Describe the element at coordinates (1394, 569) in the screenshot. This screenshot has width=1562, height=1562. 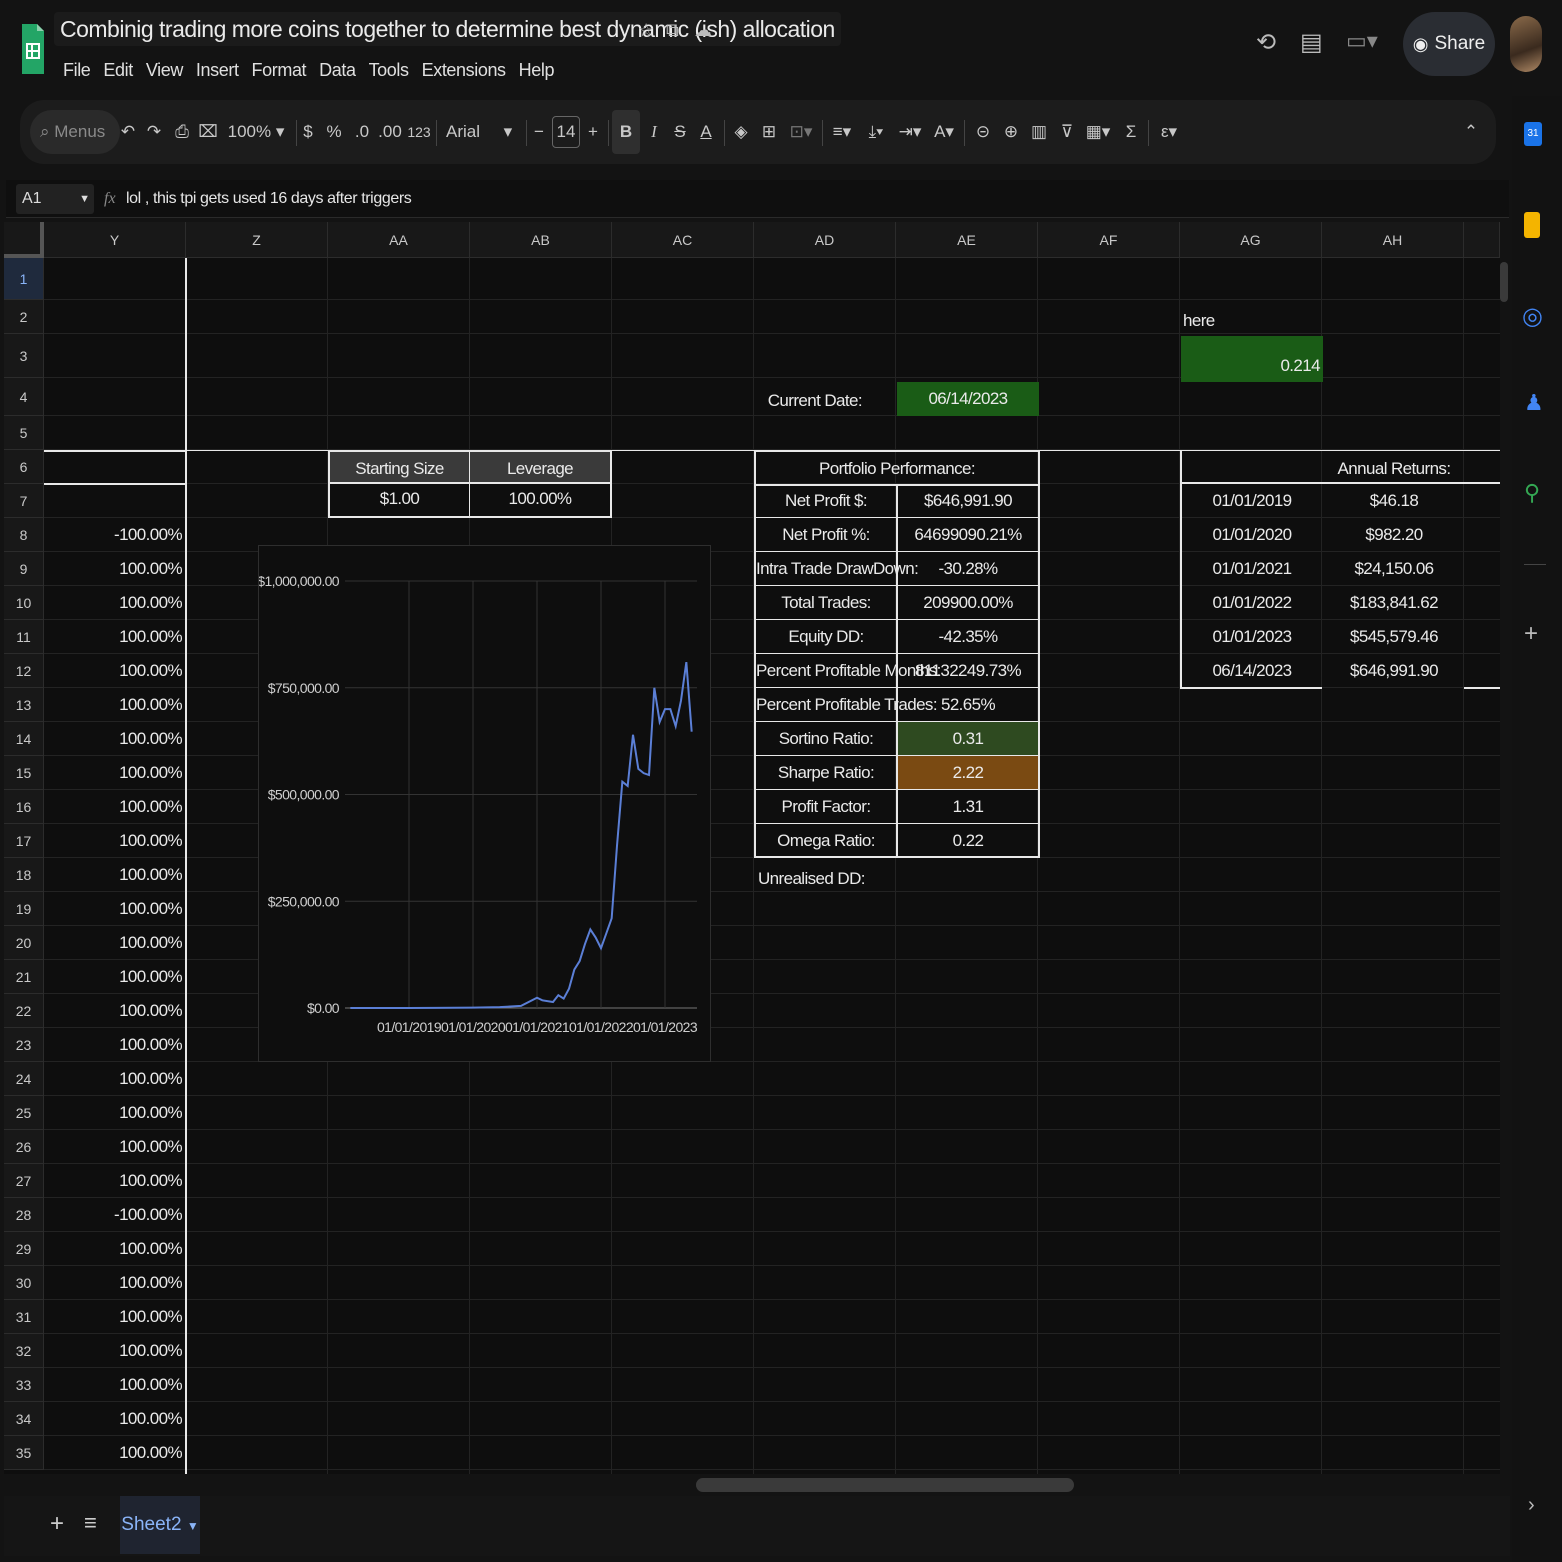
I see `annual-value: $24,150.06` at that location.